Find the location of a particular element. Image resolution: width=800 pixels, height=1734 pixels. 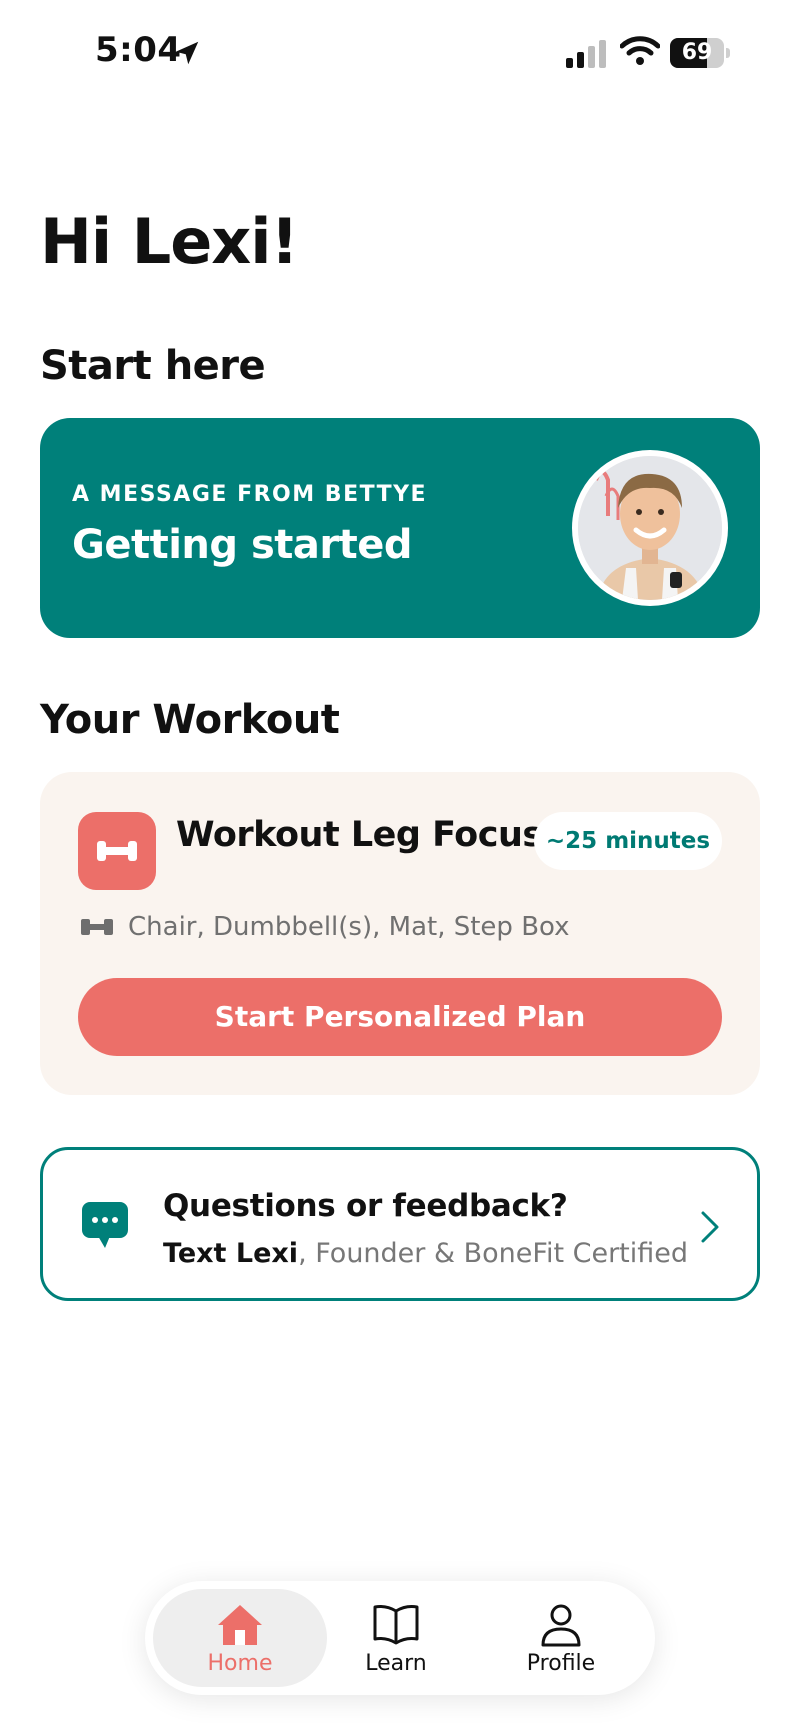

battery-level: 69 is located at coordinates (697, 52).